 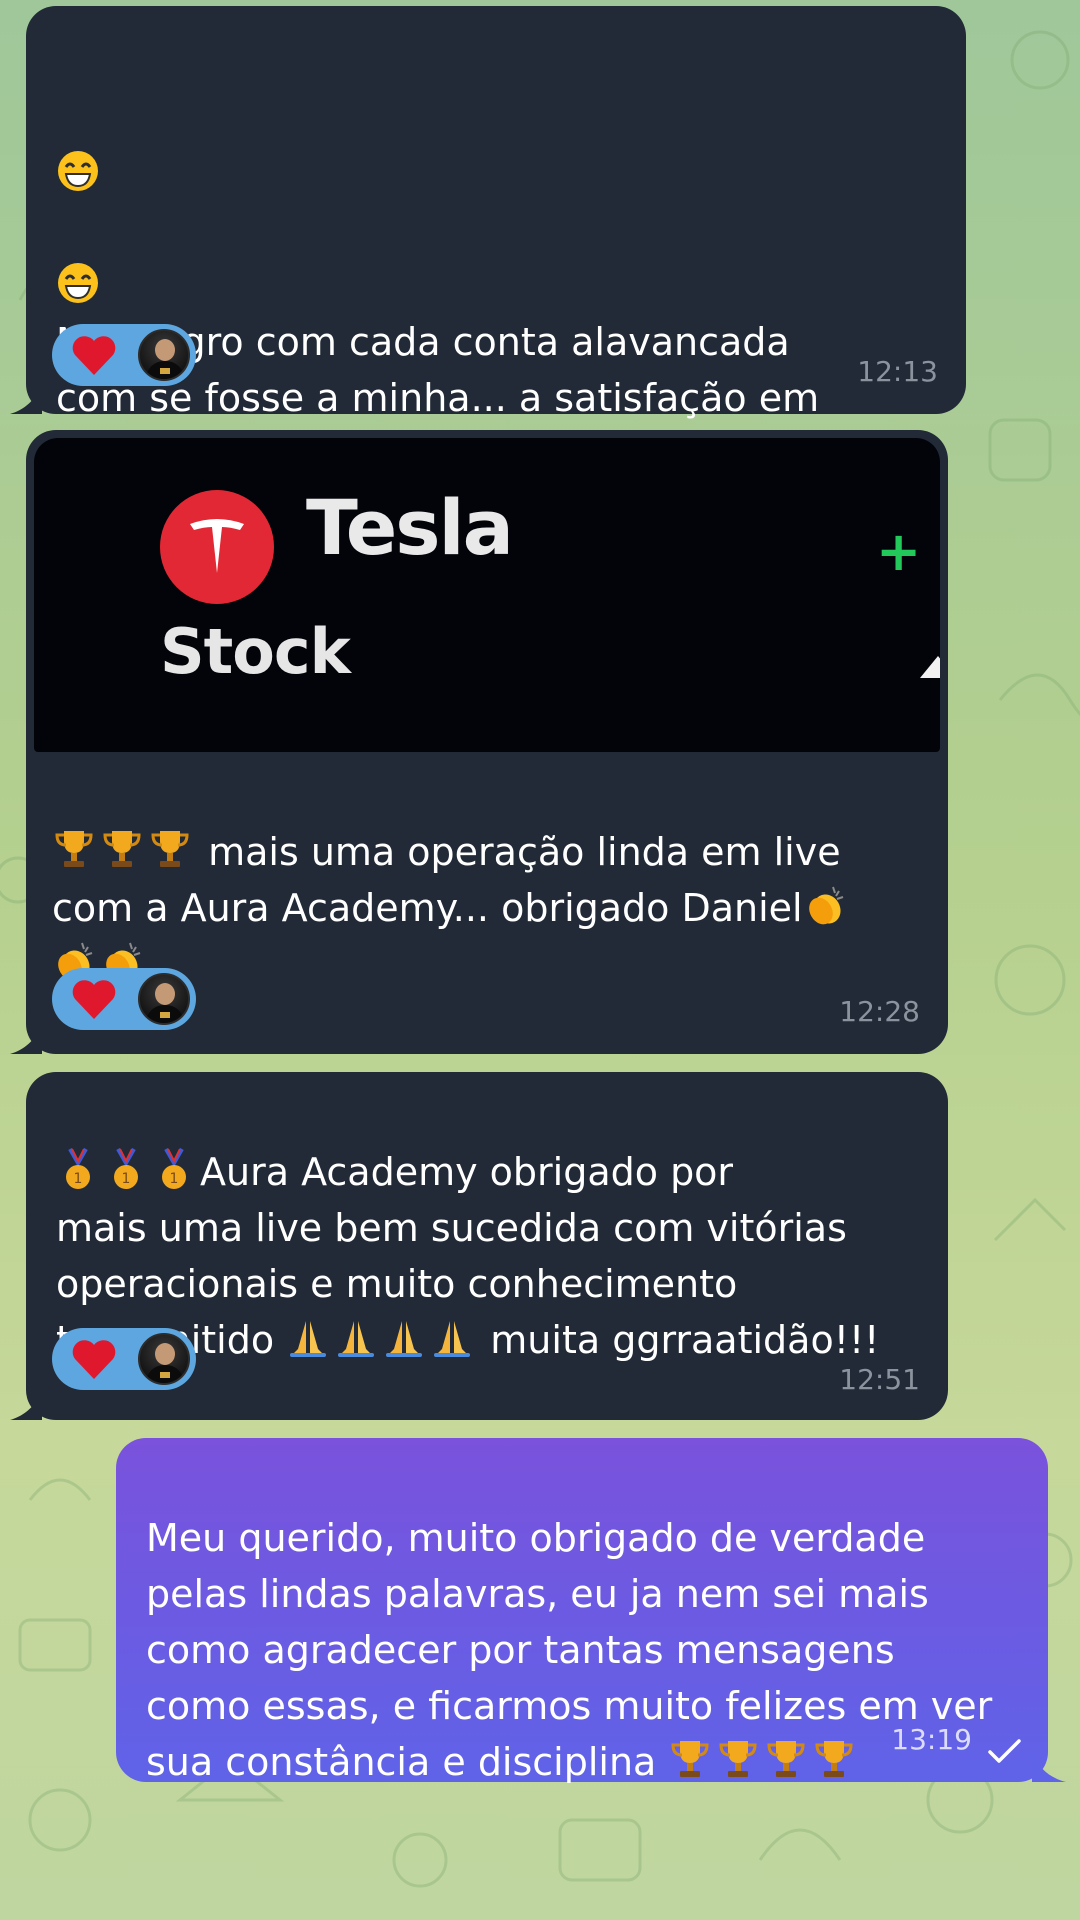 I want to click on up-triangle-icon, so click(x=930, y=667).